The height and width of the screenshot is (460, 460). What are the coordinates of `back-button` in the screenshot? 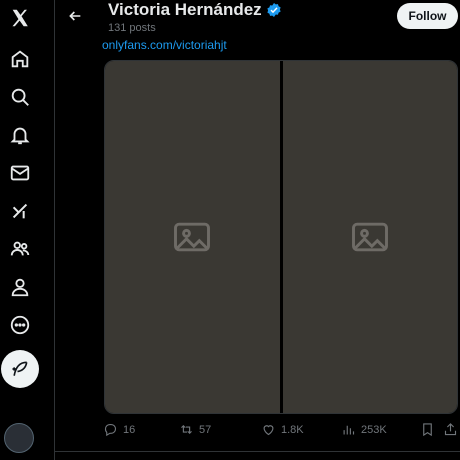 It's located at (75, 16).